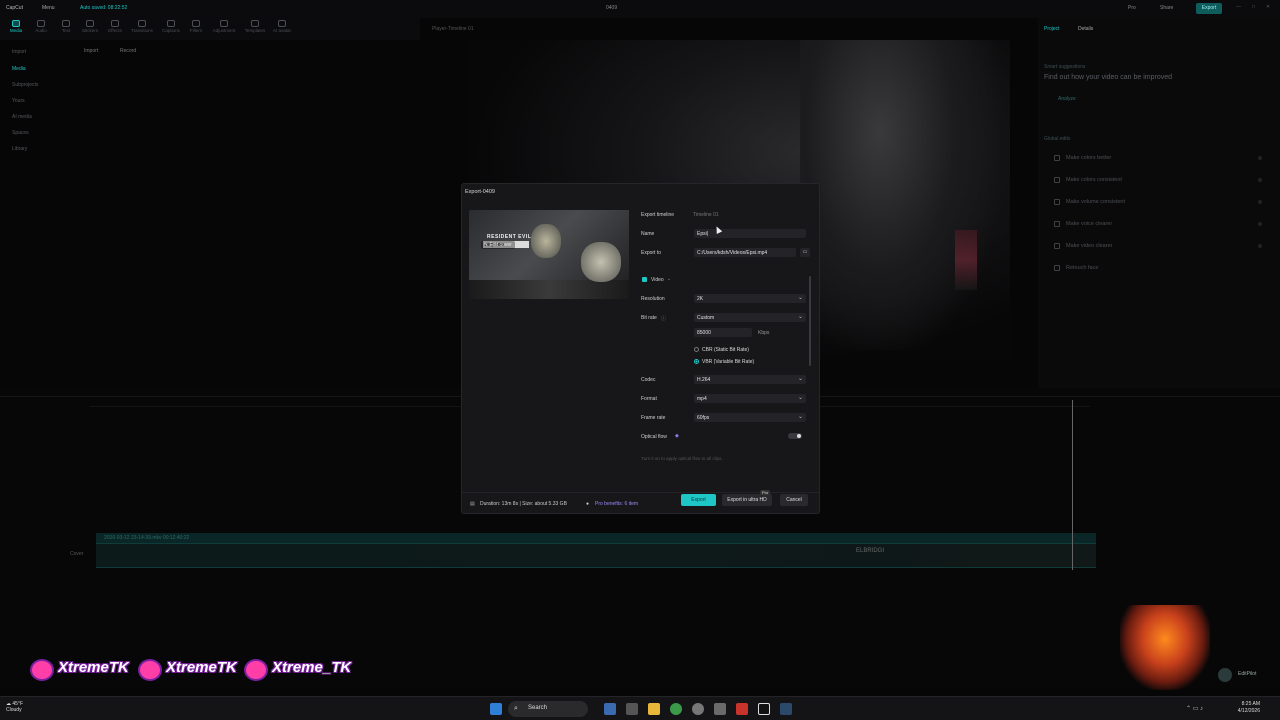 This screenshot has width=1280, height=720. Describe the element at coordinates (1166, 8) in the screenshot. I see `share-button: Share` at that location.